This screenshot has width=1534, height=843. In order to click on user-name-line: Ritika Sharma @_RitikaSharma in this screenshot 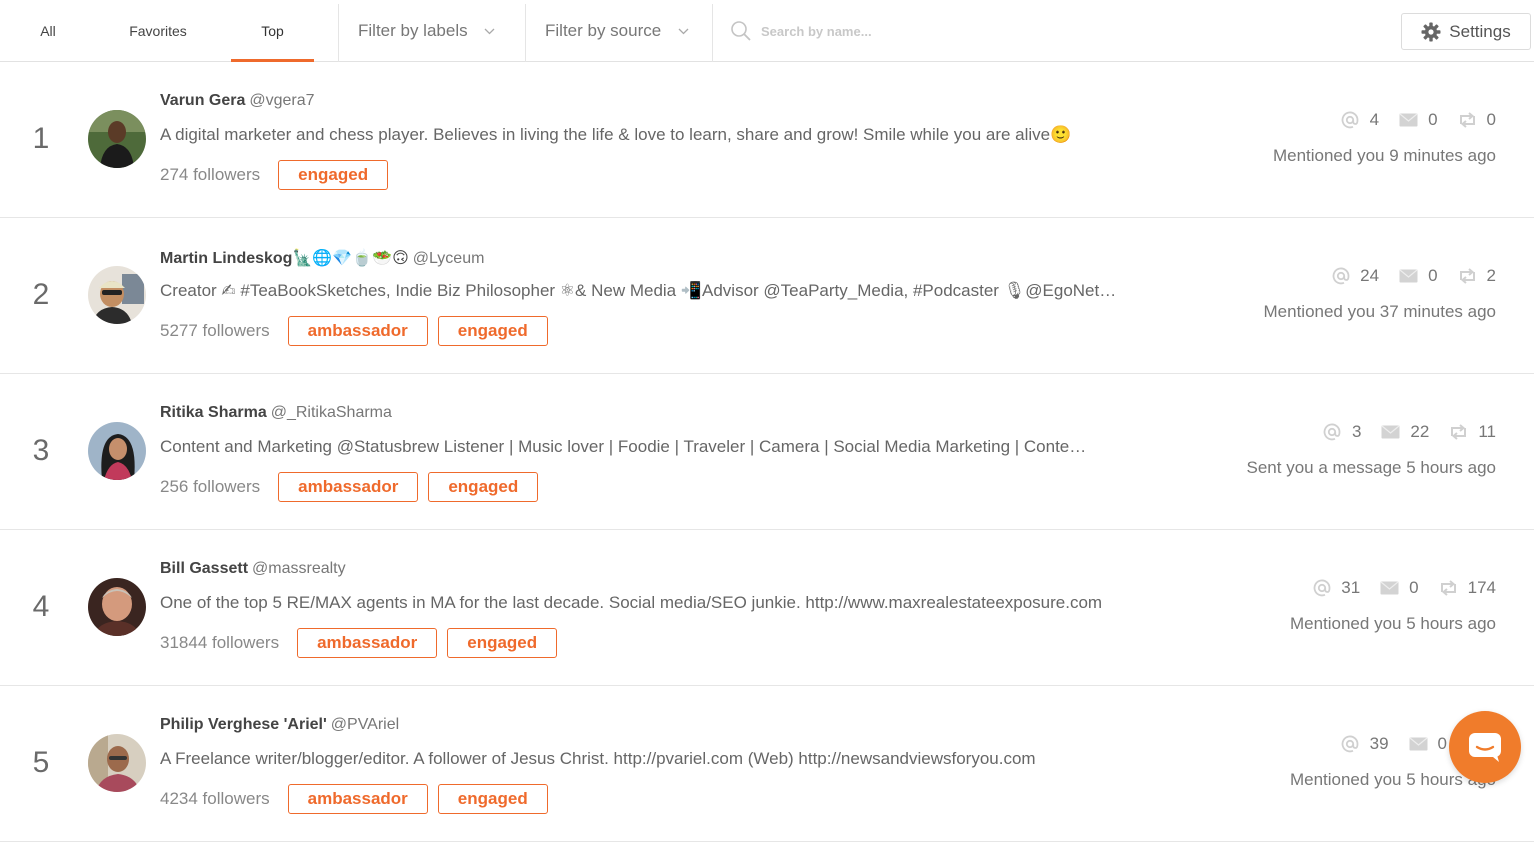, I will do `click(276, 413)`.